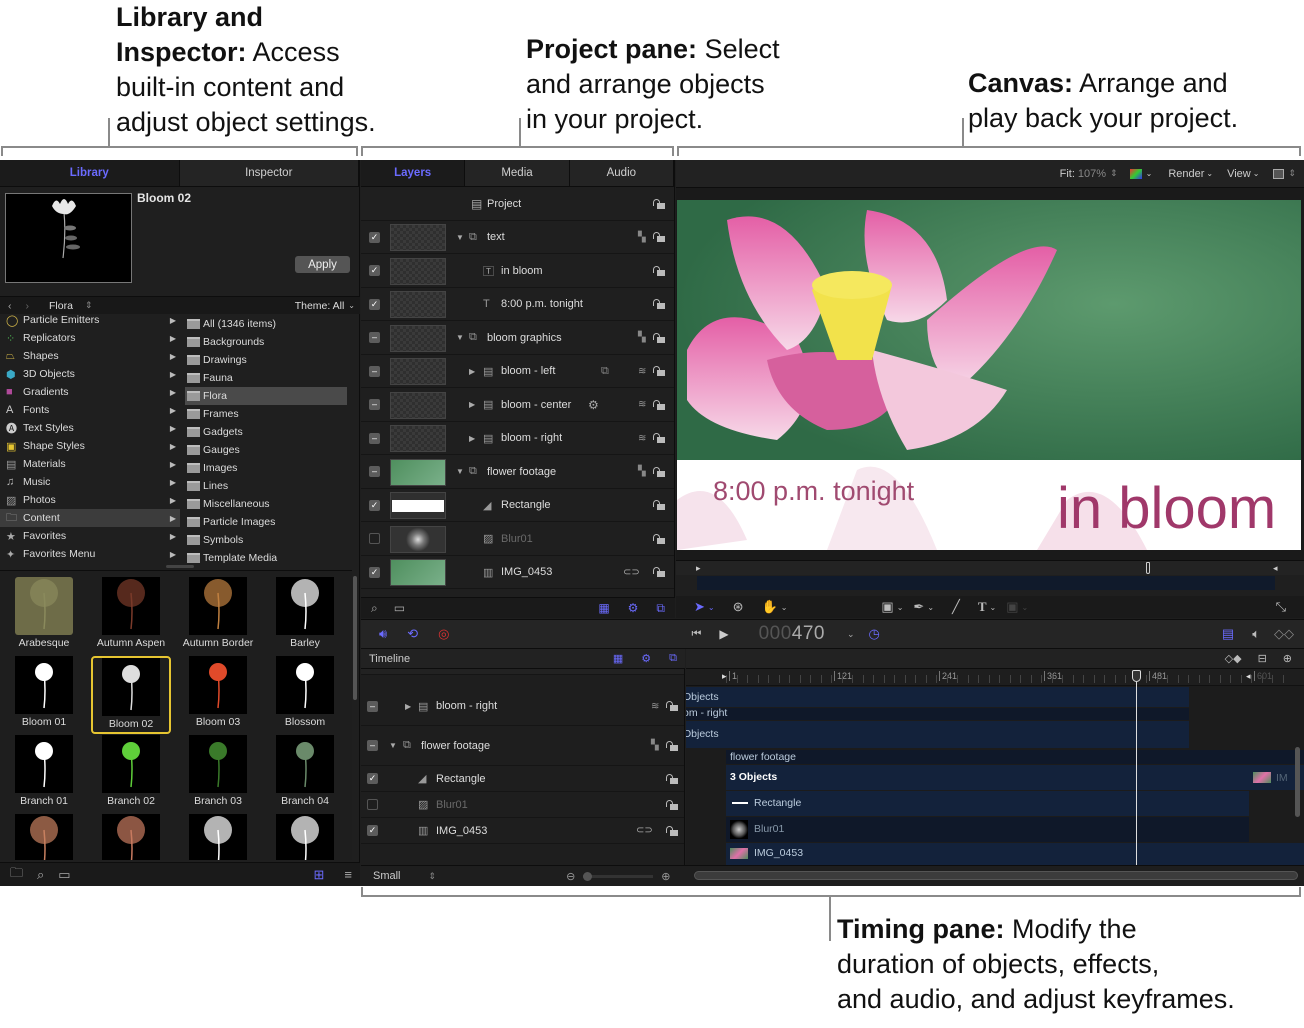 This screenshot has width=1304, height=1028. What do you see at coordinates (522, 672) in the screenshot?
I see `timeline-row-partial` at bounding box center [522, 672].